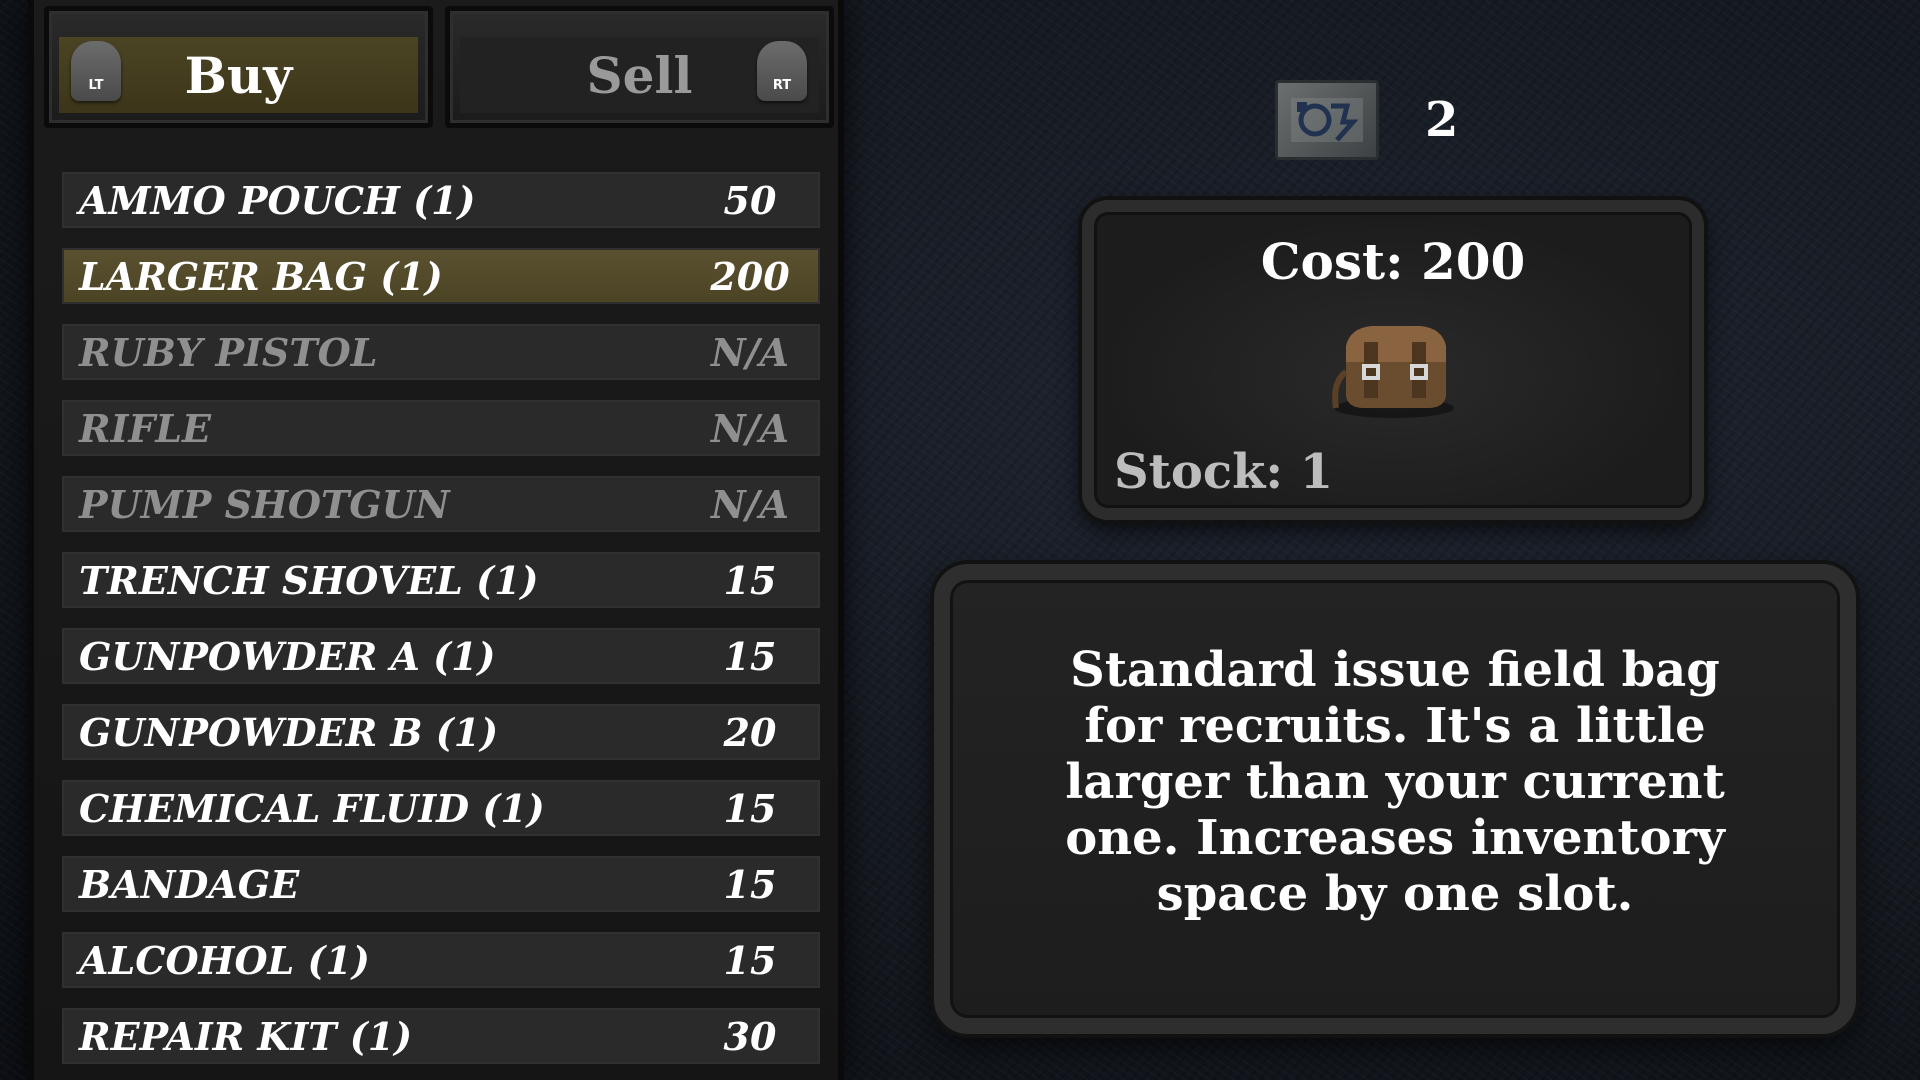 The width and height of the screenshot is (1920, 1080). I want to click on tab-sell: Sell RT, so click(639, 67).